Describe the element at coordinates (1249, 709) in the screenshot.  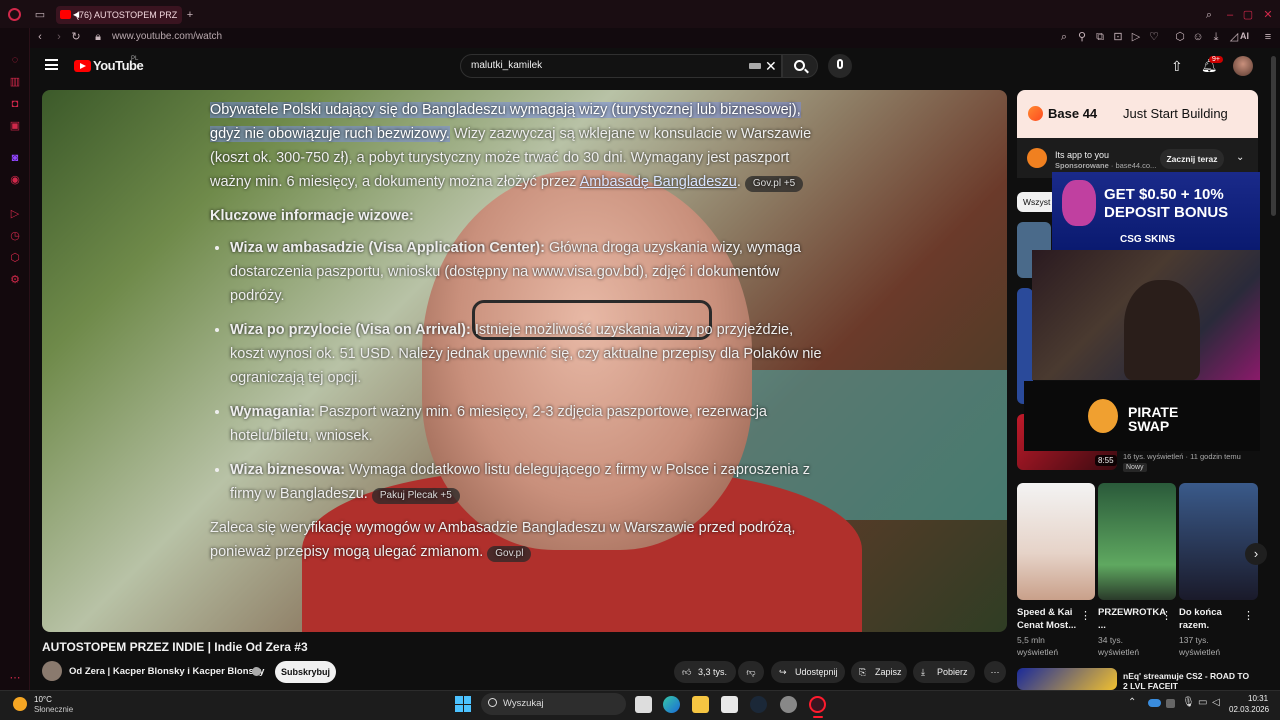
I see `clock-date: 02.03.2026` at that location.